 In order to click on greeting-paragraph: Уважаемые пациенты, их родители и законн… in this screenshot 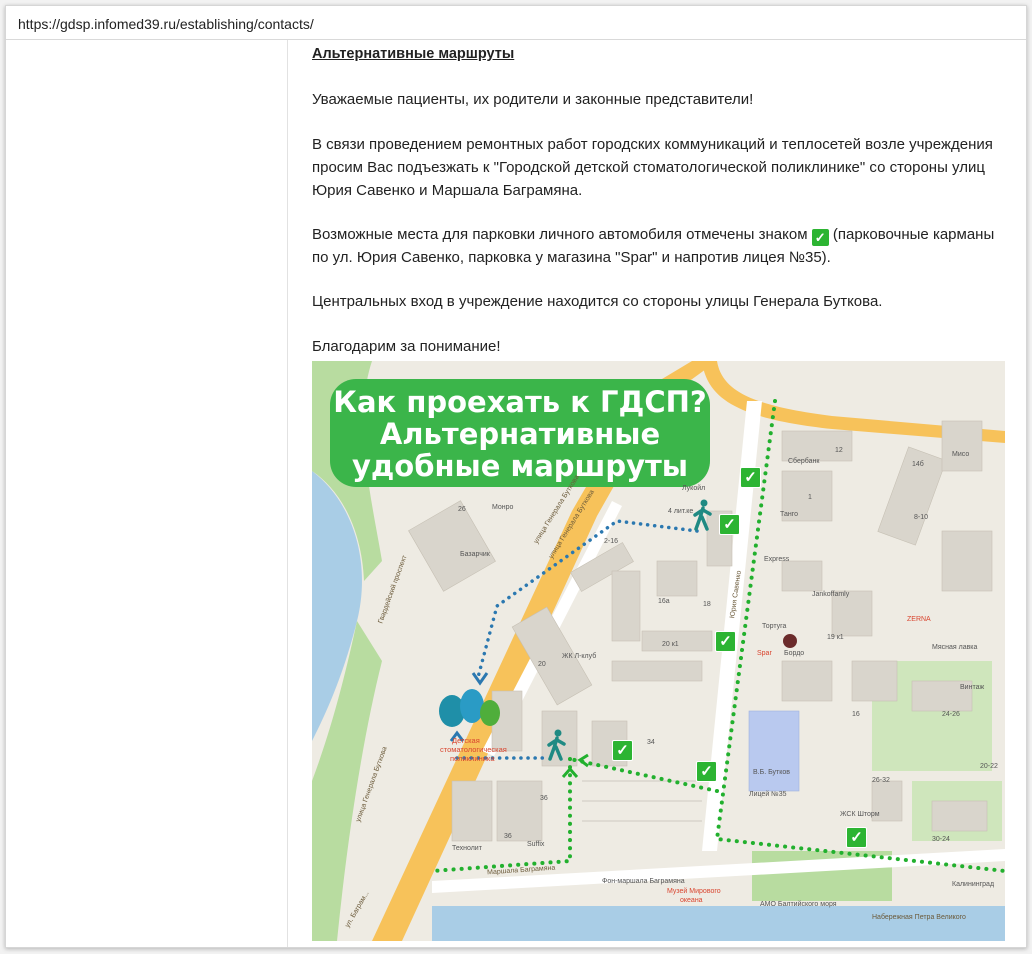, I will do `click(533, 99)`.